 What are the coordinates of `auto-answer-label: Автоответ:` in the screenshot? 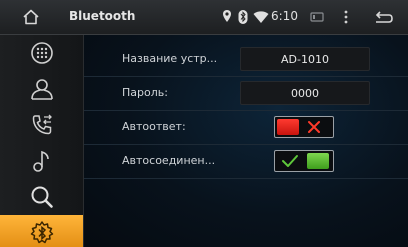 It's located at (154, 126).